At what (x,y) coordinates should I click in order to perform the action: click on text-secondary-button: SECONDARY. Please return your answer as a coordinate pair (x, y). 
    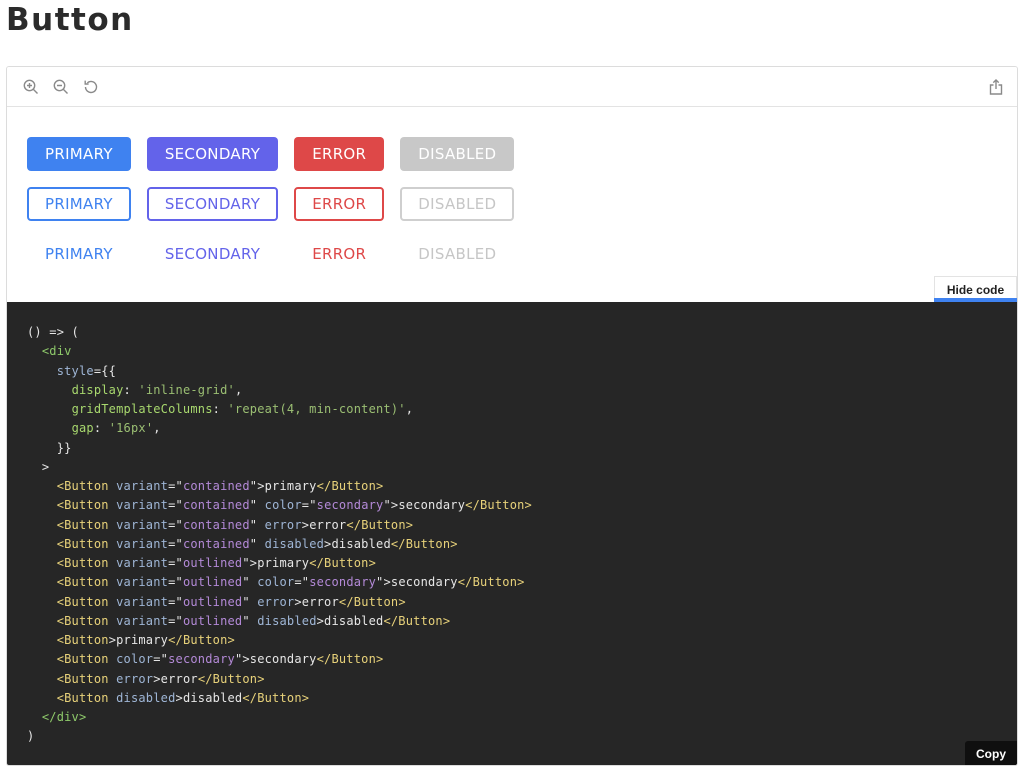
    Looking at the image, I should click on (212, 254).